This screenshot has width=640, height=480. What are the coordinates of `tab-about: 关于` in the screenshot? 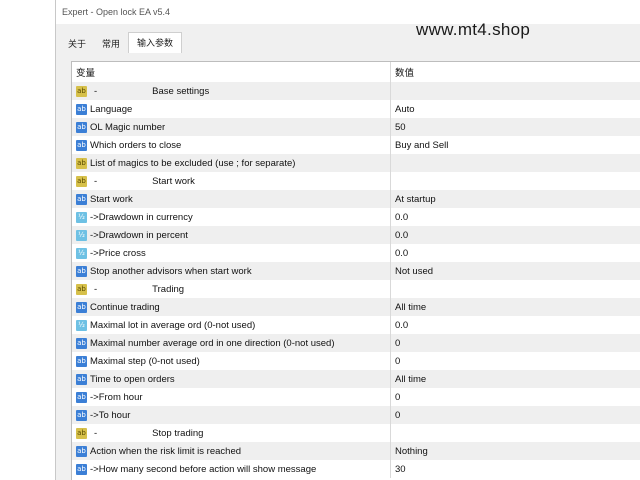 It's located at (77, 44).